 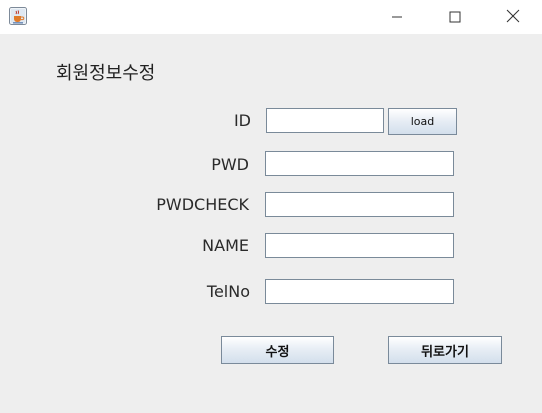 What do you see at coordinates (228, 291) in the screenshot?
I see `telno-label: TelNo` at bounding box center [228, 291].